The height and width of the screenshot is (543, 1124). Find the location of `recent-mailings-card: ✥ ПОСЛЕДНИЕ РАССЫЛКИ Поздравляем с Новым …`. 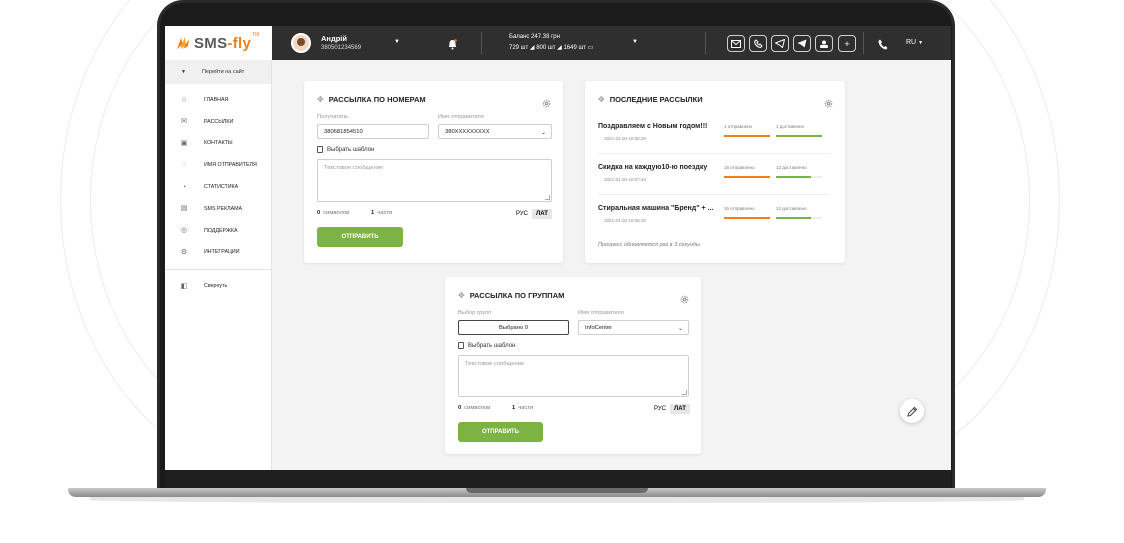

recent-mailings-card: ✥ ПОСЛЕДНИЕ РАССЫЛКИ Поздравляем с Новым … is located at coordinates (715, 172).